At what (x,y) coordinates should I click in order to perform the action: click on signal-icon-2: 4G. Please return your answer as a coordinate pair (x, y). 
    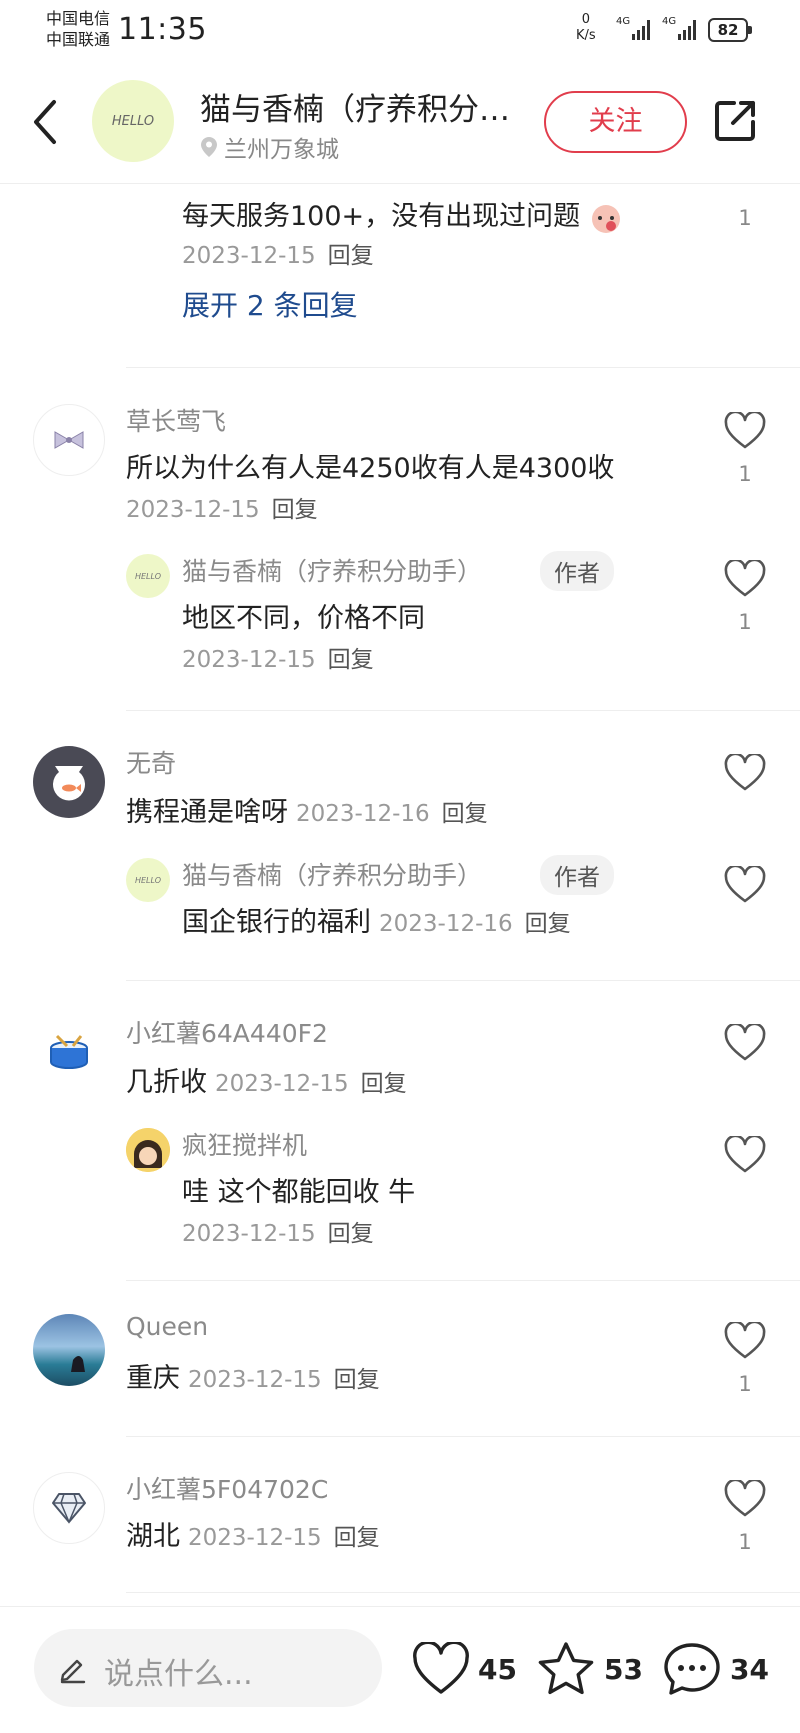
    Looking at the image, I should click on (679, 28).